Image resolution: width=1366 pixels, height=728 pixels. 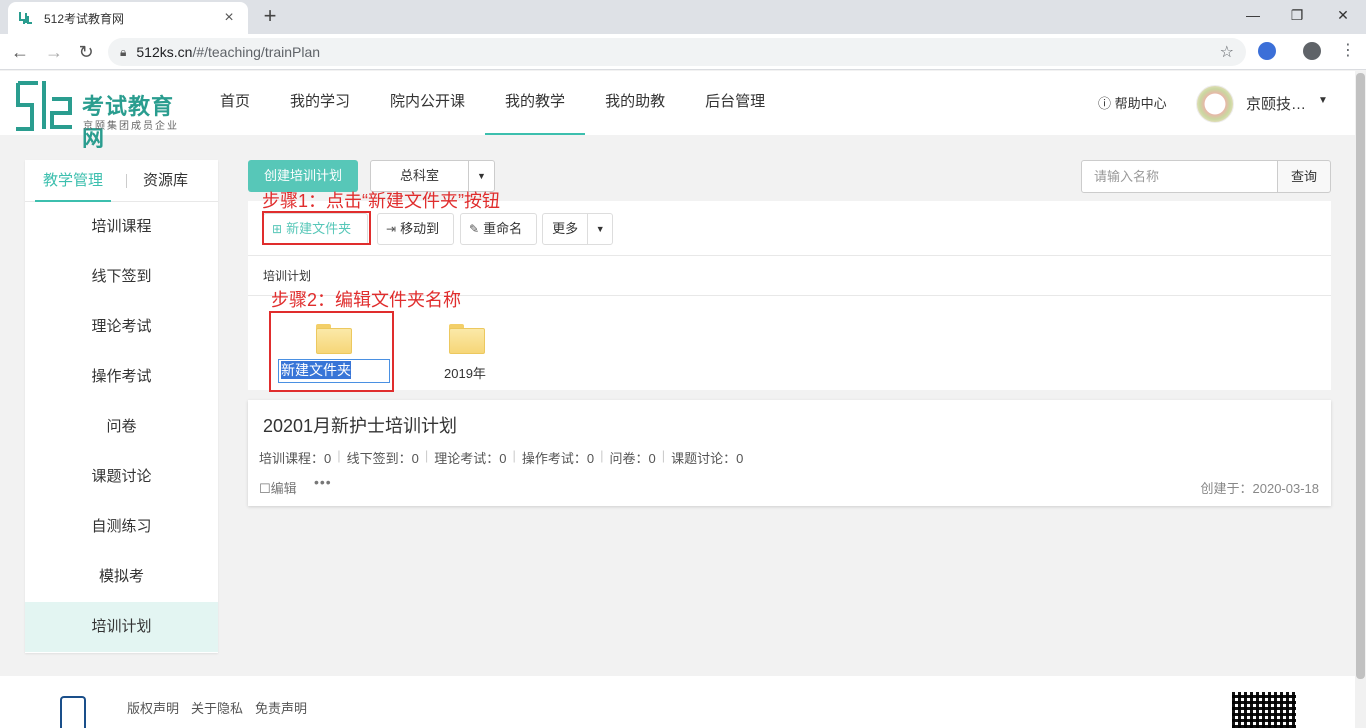 I want to click on lock-icon: 🔒︎, so click(x=123, y=51).